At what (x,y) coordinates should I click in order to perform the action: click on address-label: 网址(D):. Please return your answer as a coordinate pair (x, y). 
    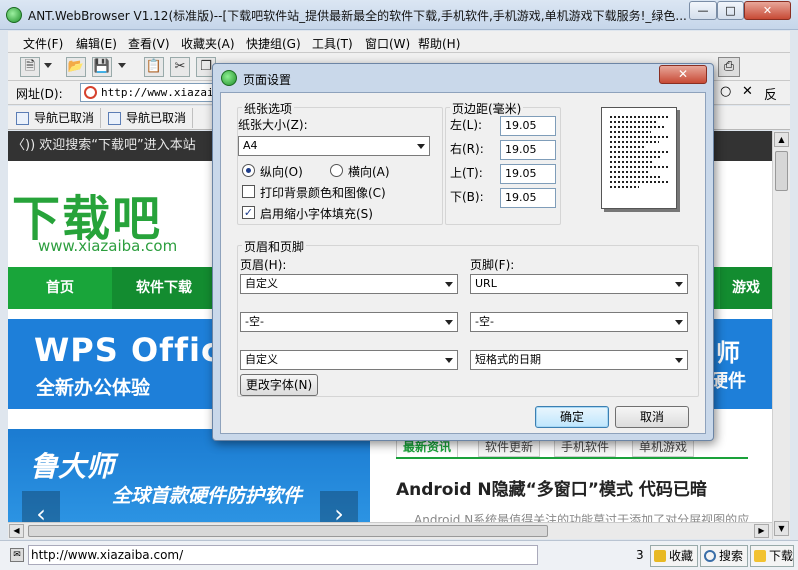
    Looking at the image, I should click on (39, 94).